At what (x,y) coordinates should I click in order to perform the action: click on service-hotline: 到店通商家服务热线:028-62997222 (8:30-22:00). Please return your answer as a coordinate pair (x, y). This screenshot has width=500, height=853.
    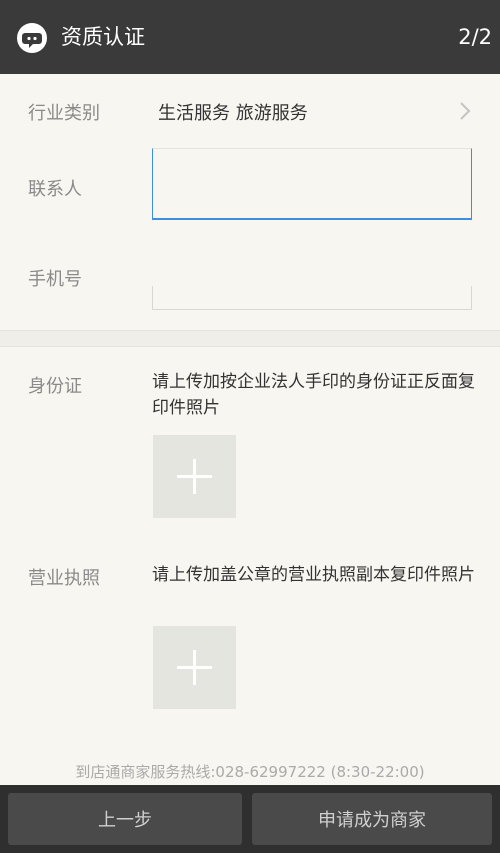
    Looking at the image, I should click on (250, 772).